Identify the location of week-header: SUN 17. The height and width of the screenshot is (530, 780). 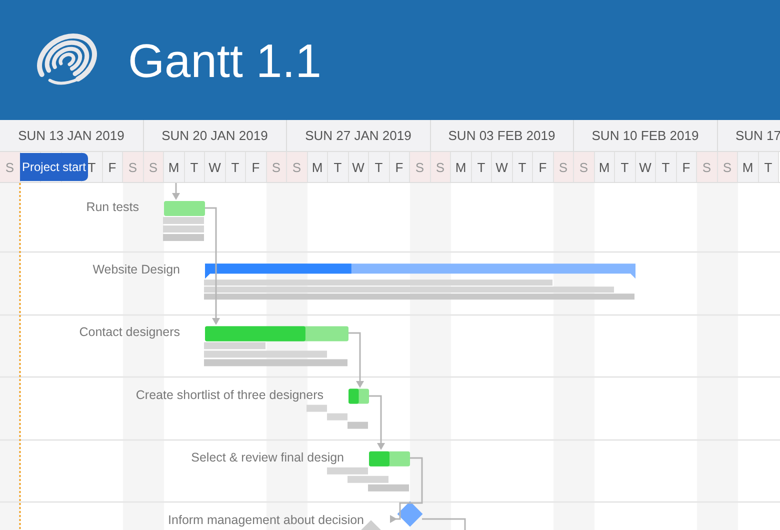
(757, 136).